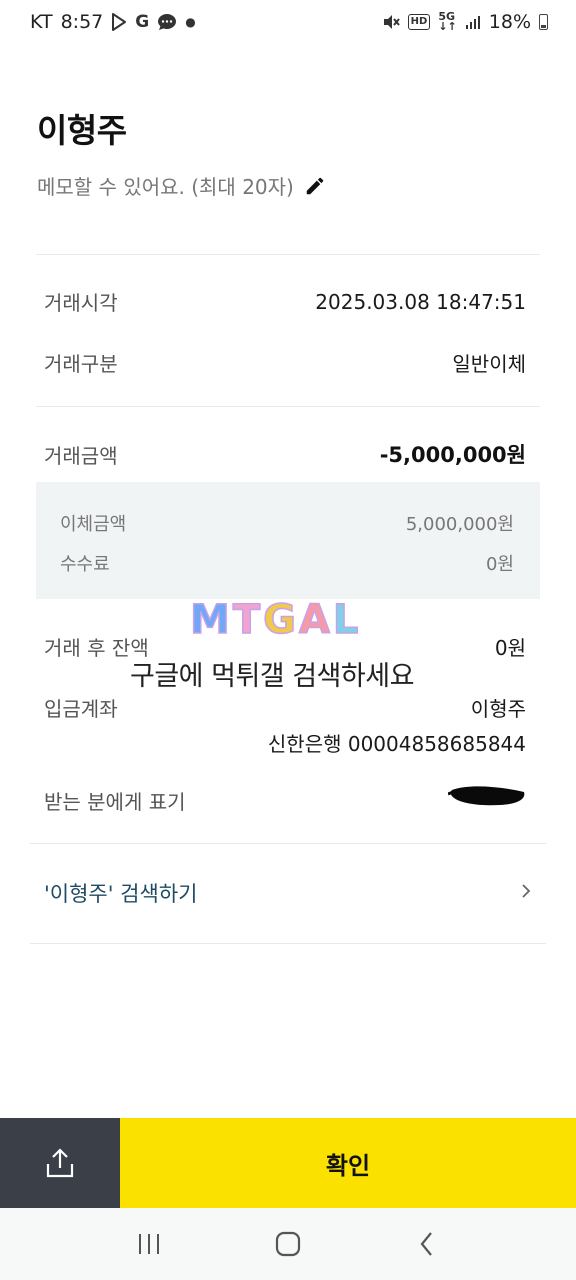 This screenshot has width=576, height=1280. Describe the element at coordinates (210, 620) in the screenshot. I see `watermark-letter: M` at that location.